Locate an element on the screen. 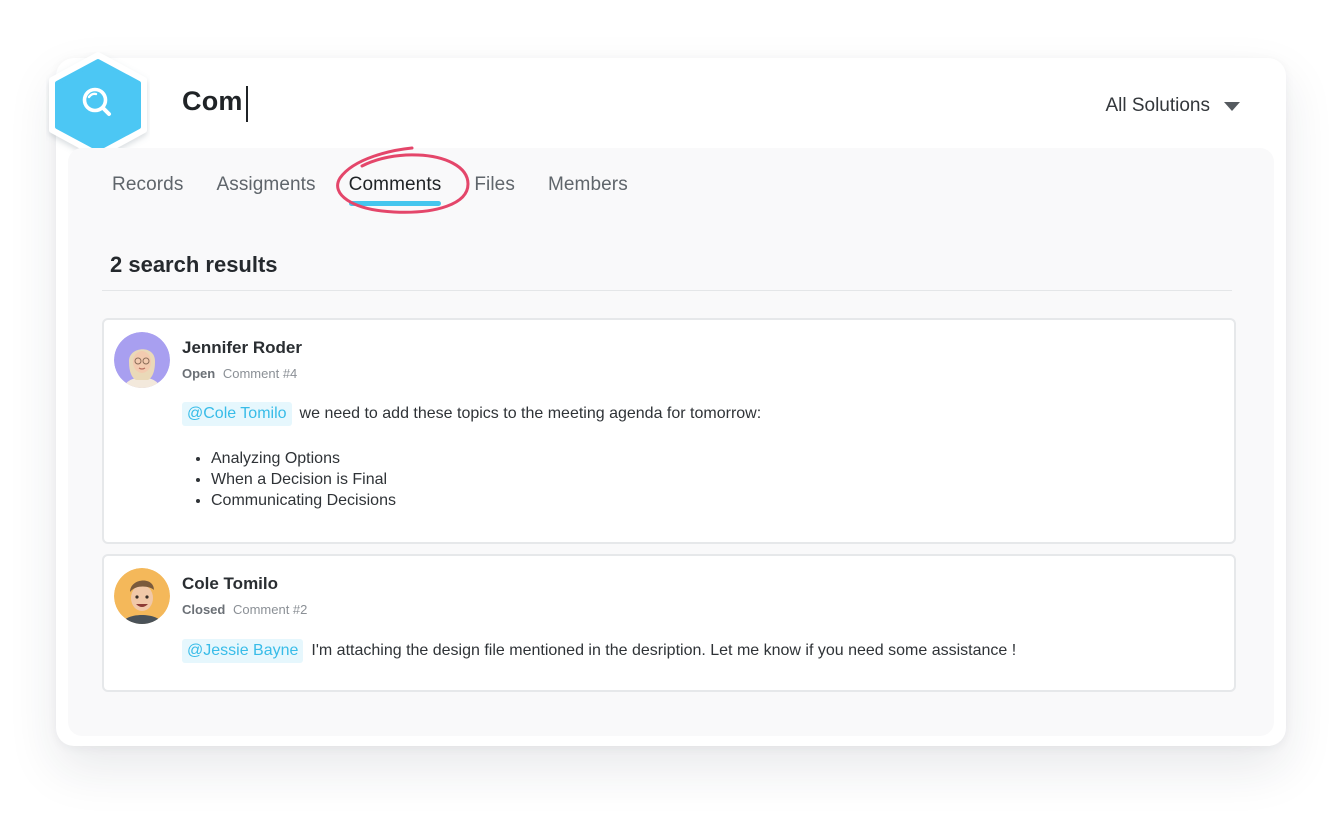 This screenshot has height=814, width=1340. comment-status: Closed is located at coordinates (204, 609).